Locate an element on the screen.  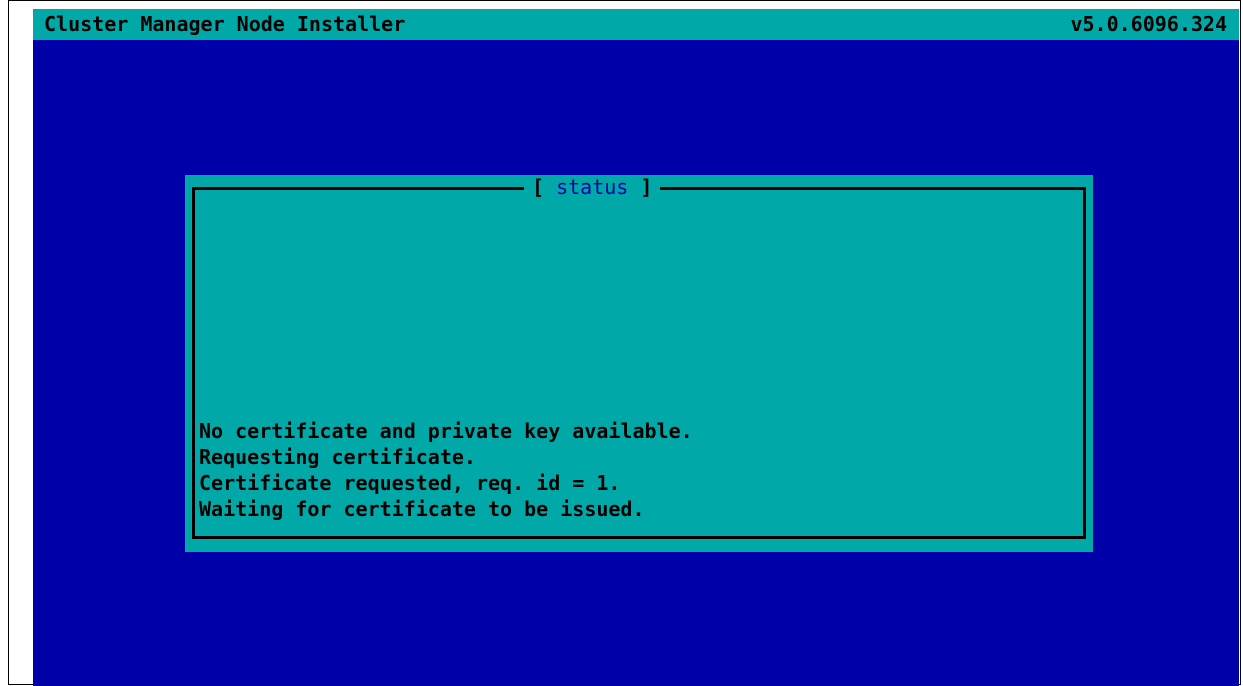
title-bracket-open: [ is located at coordinates (538, 187).